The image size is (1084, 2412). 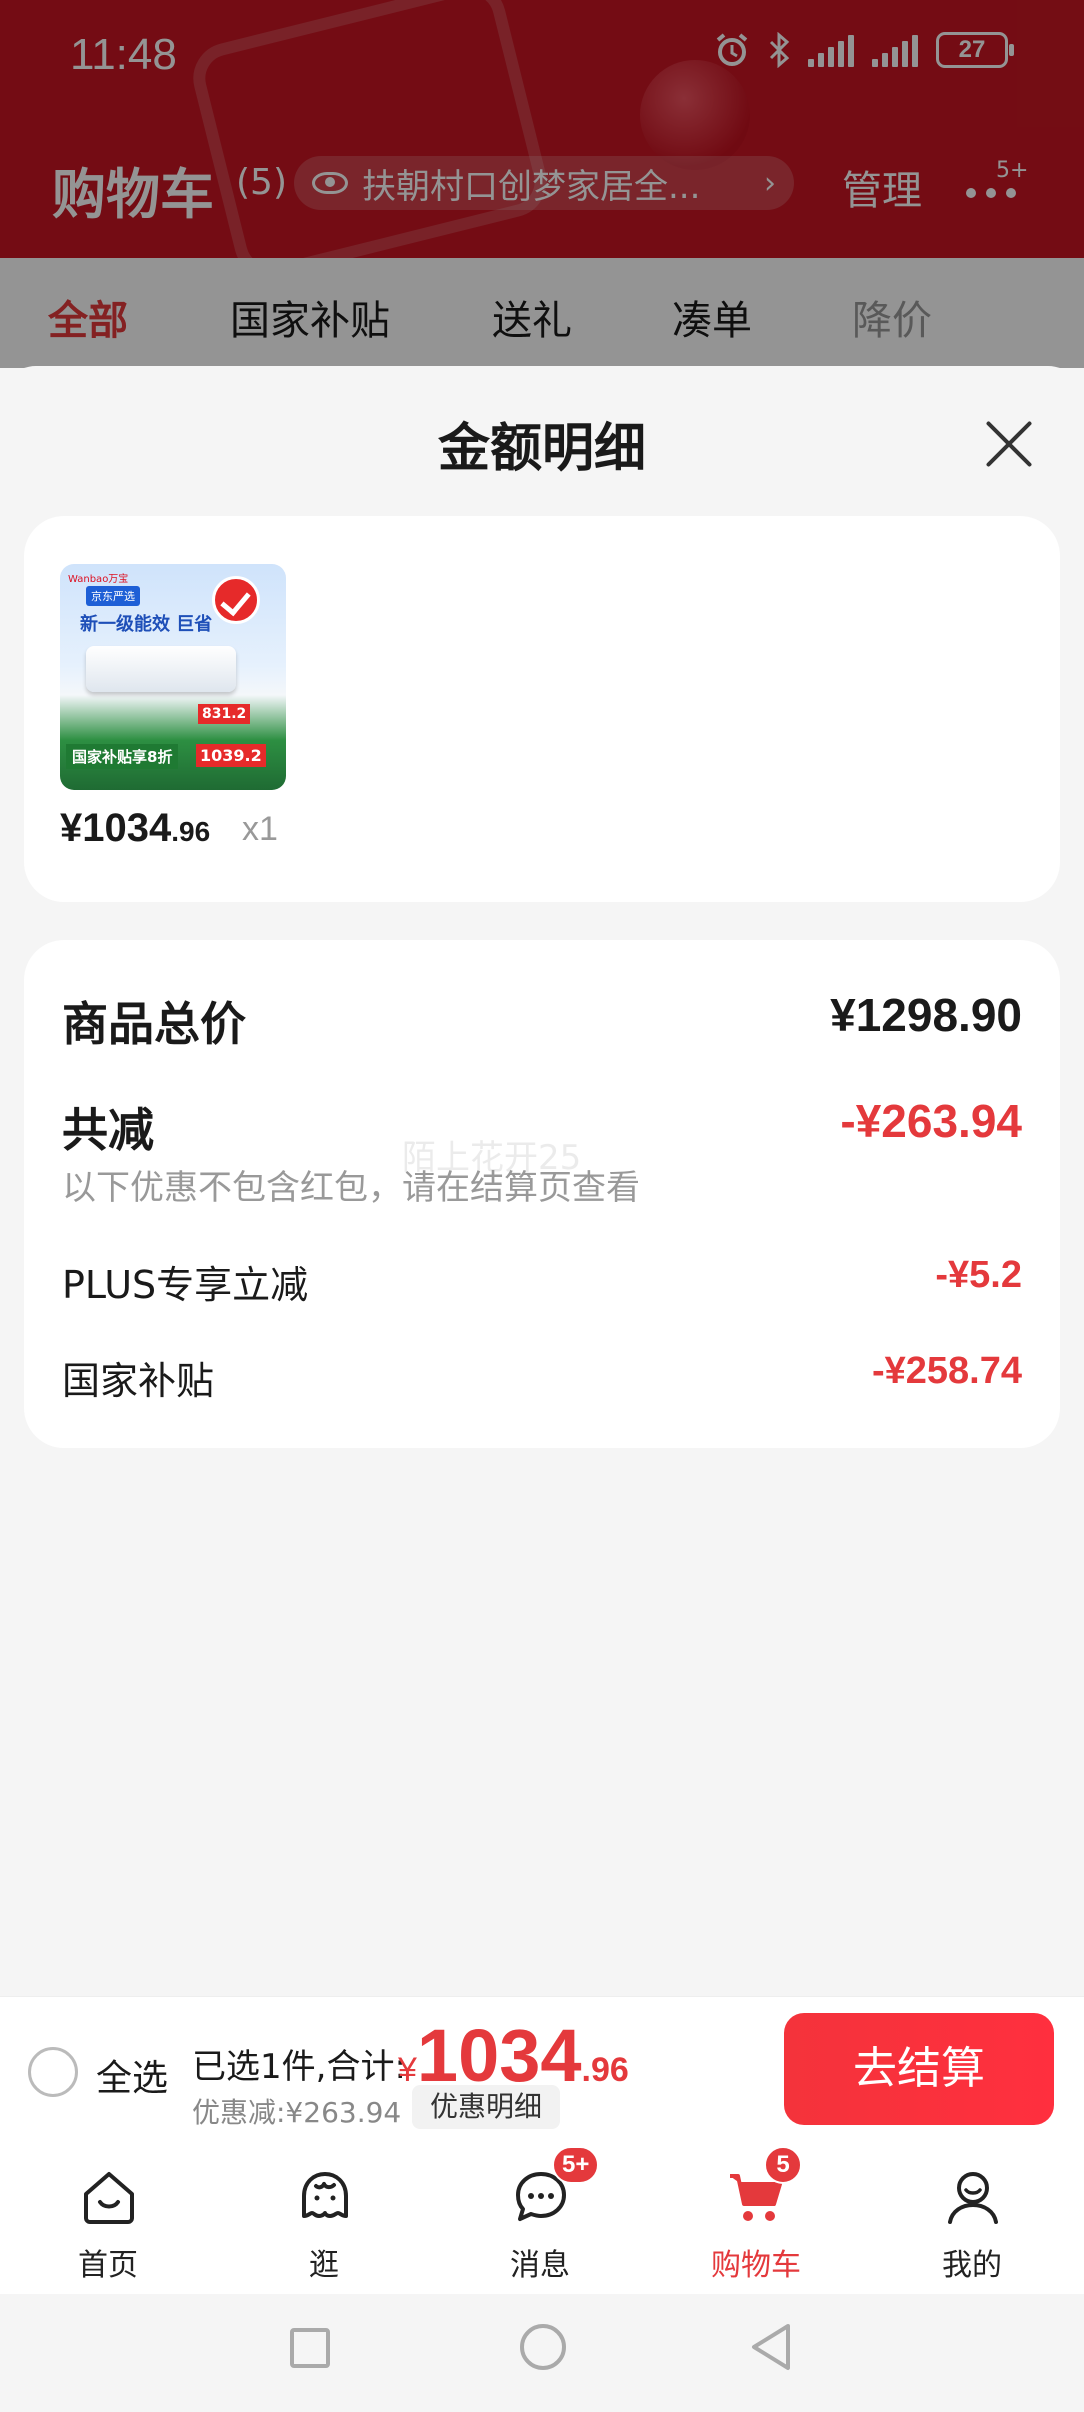 I want to click on nav-browse: 逛, so click(x=324, y=2219).